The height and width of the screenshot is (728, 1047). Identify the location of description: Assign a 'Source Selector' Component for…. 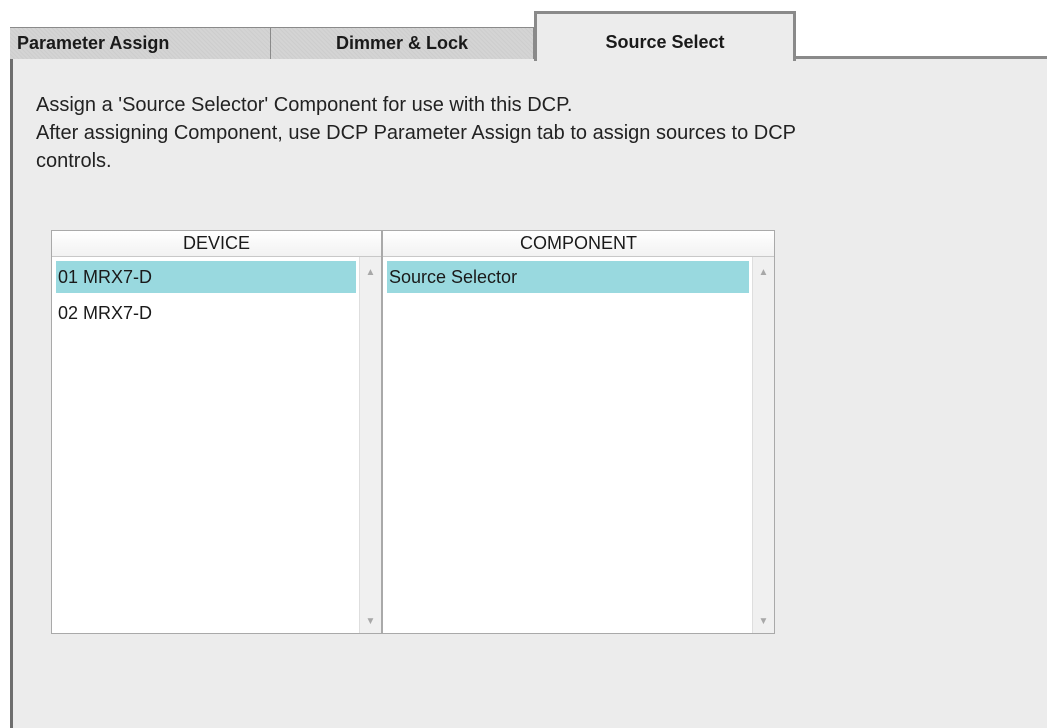
(531, 133).